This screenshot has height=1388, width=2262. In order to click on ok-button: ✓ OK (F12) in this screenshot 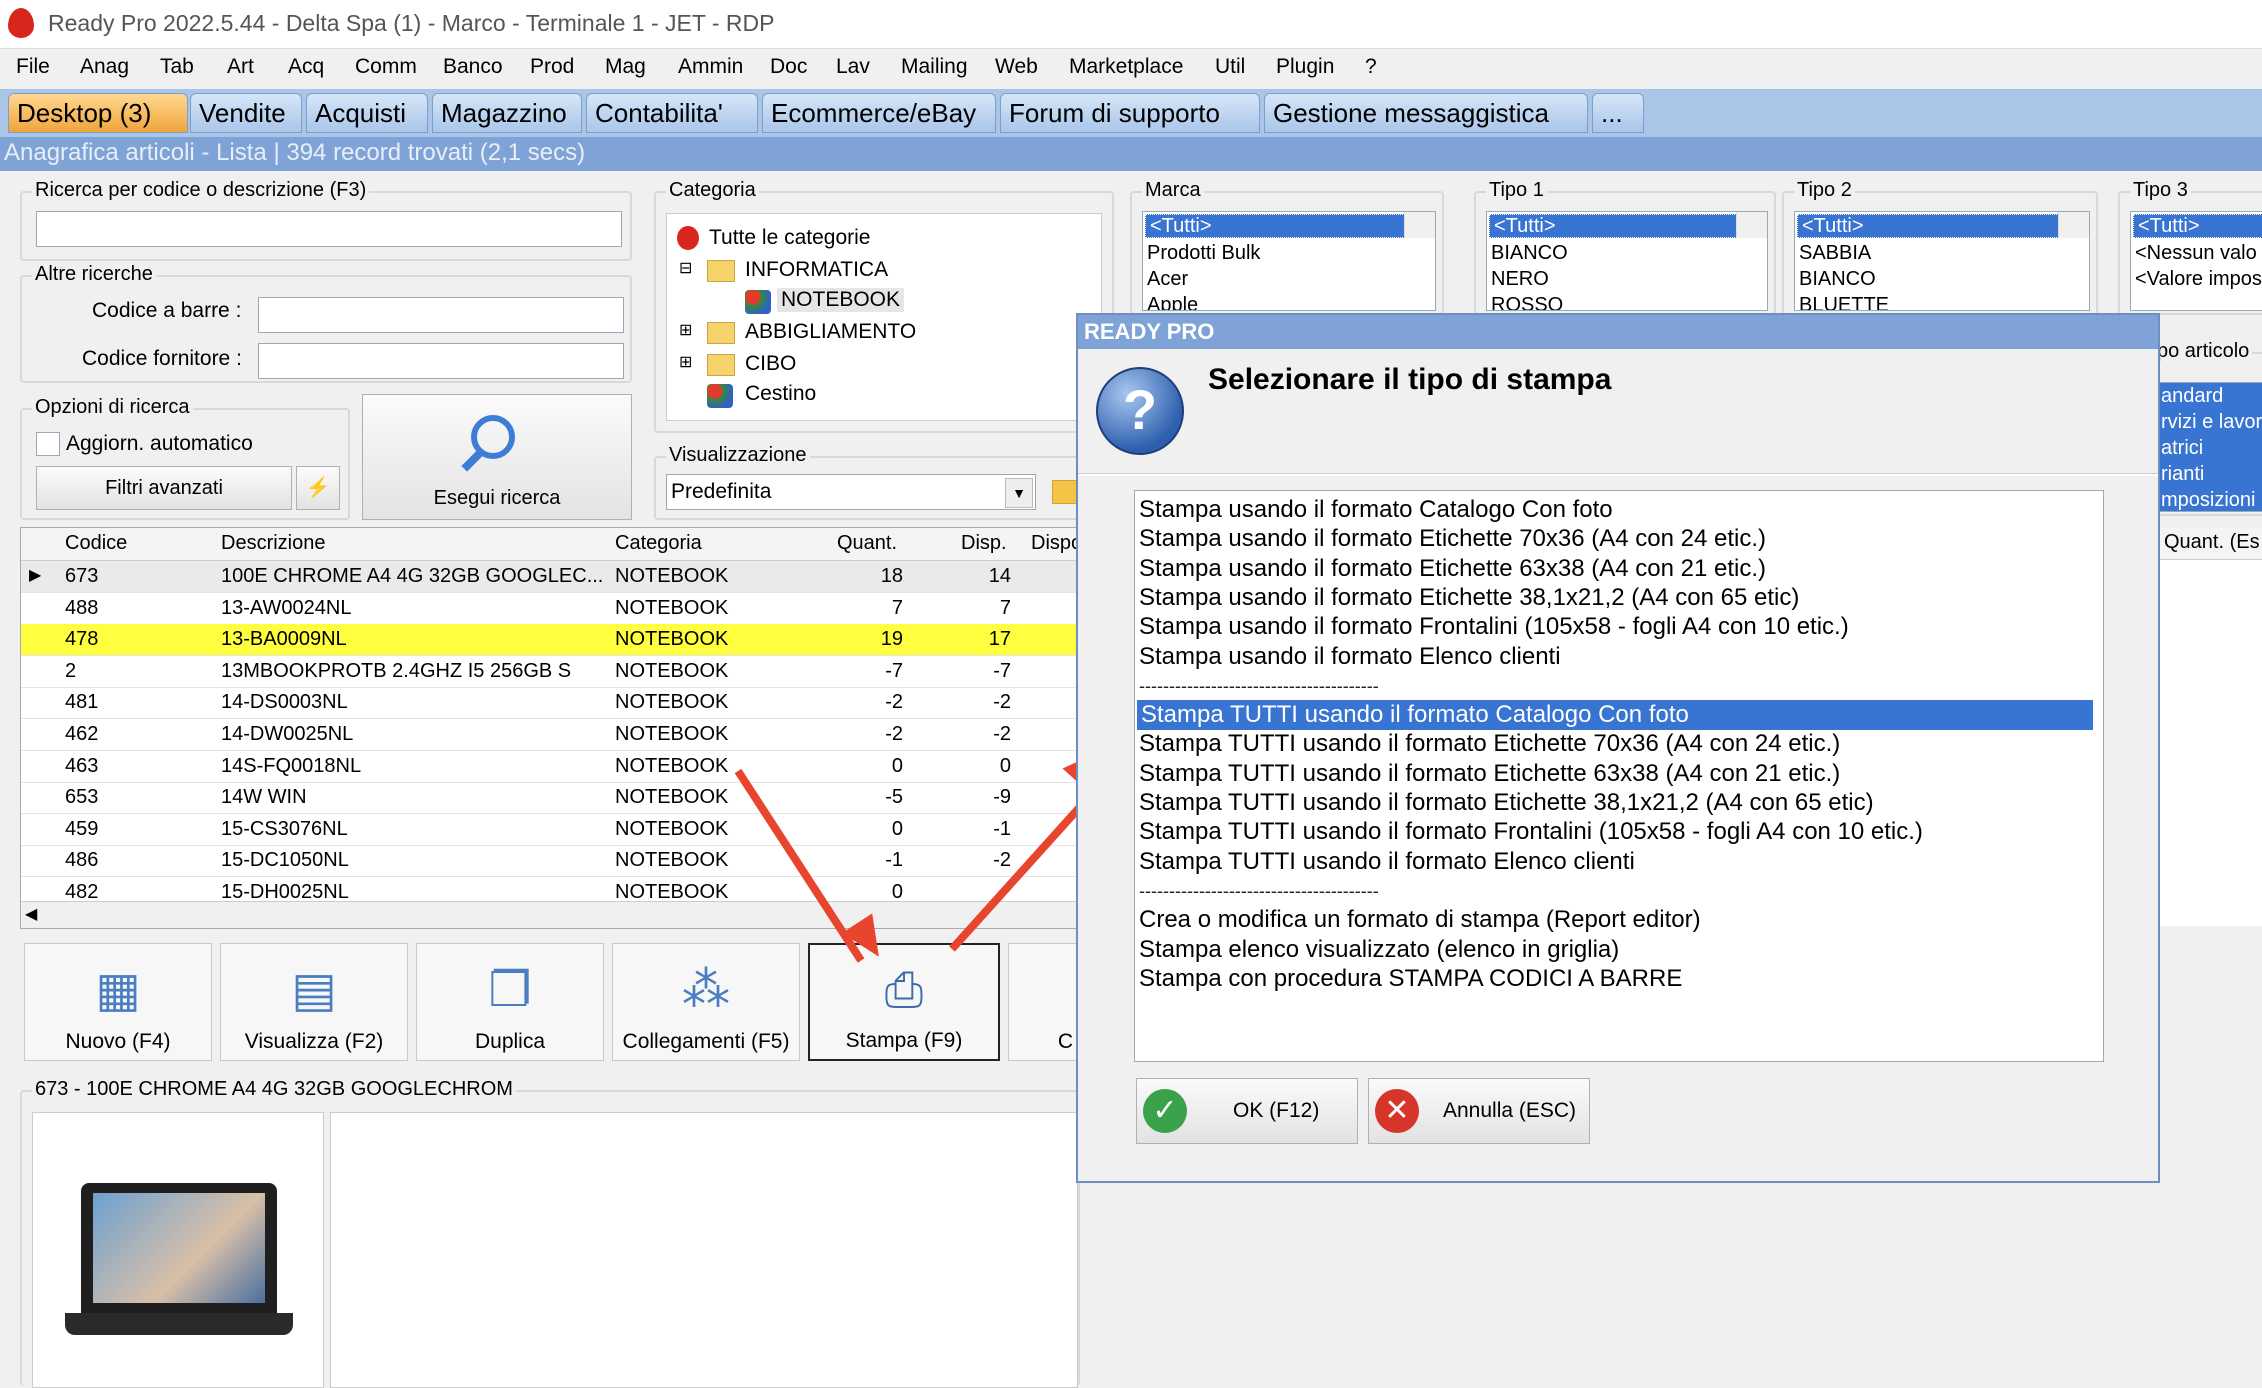, I will do `click(1247, 1111)`.